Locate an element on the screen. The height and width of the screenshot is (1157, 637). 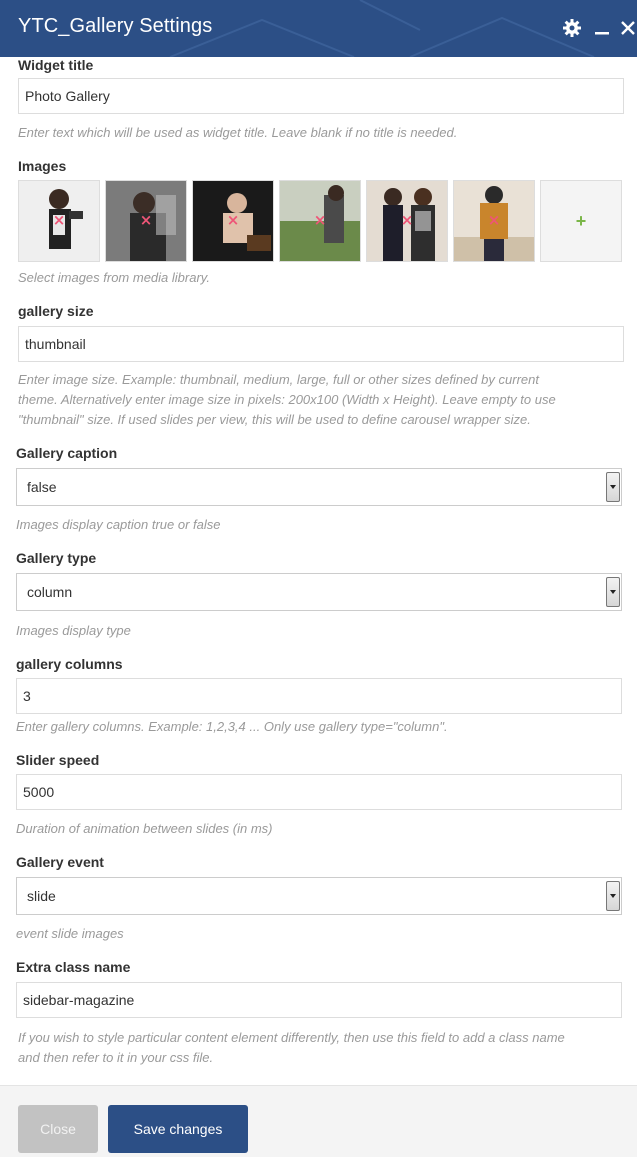
gallery-columns-label: gallery columns is located at coordinates (69, 664).